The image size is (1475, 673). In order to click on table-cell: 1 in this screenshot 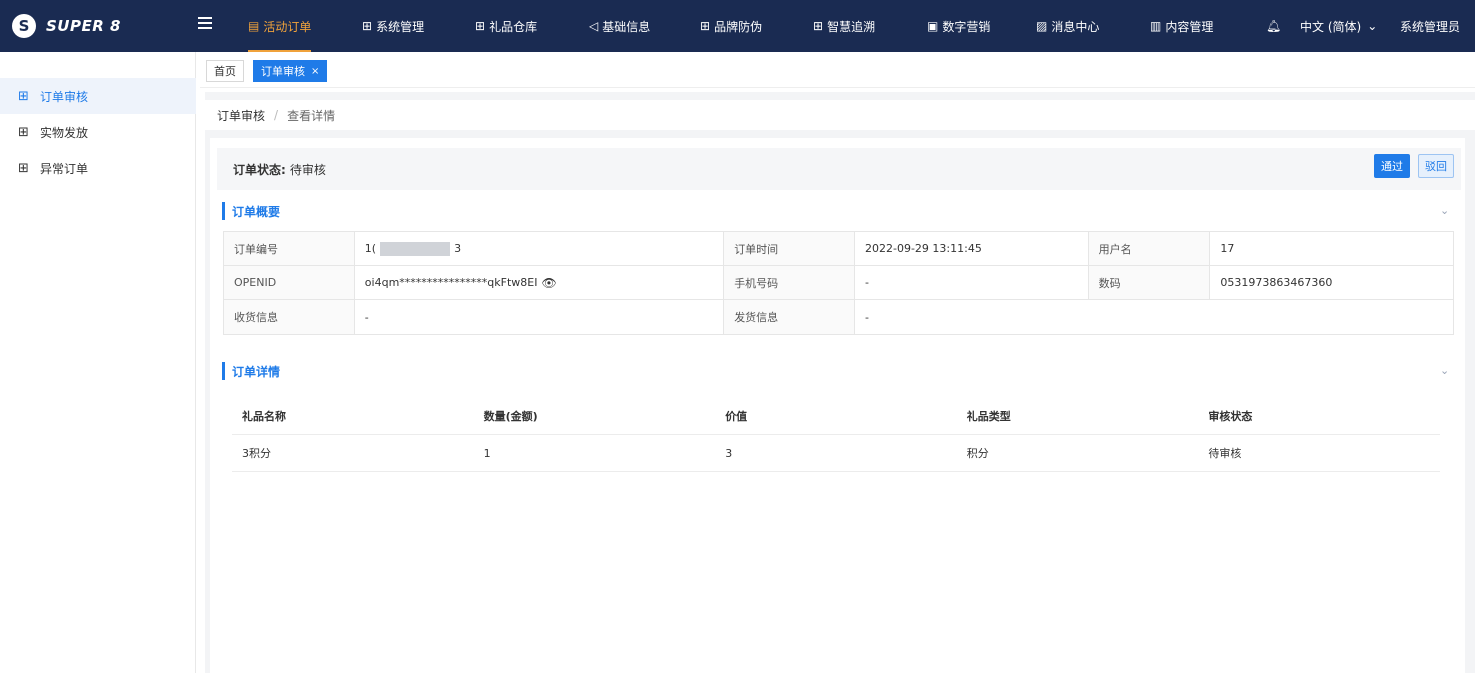, I will do `click(487, 453)`.